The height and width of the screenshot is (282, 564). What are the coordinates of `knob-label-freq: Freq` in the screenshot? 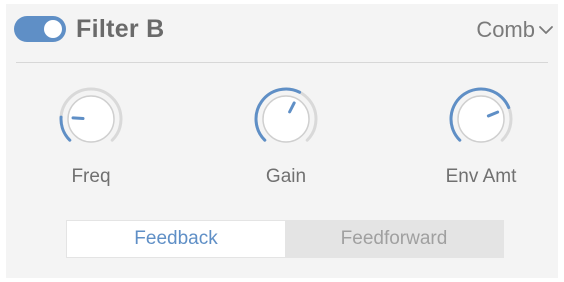 It's located at (91, 176).